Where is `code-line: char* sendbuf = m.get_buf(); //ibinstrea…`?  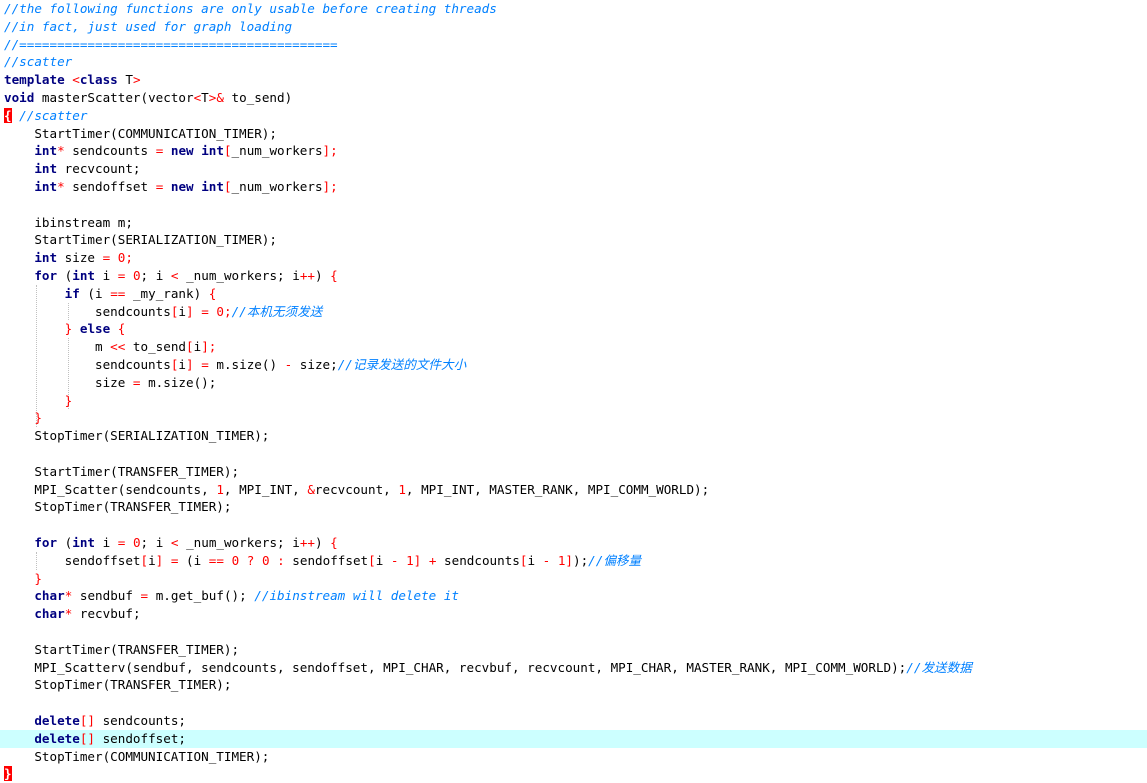
code-line: char* sendbuf = m.get_buf(); //ibinstrea… is located at coordinates (573, 596).